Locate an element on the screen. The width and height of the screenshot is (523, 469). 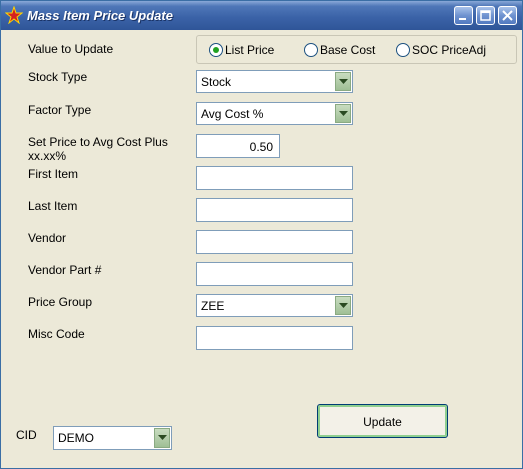
close-button is located at coordinates (507, 15).